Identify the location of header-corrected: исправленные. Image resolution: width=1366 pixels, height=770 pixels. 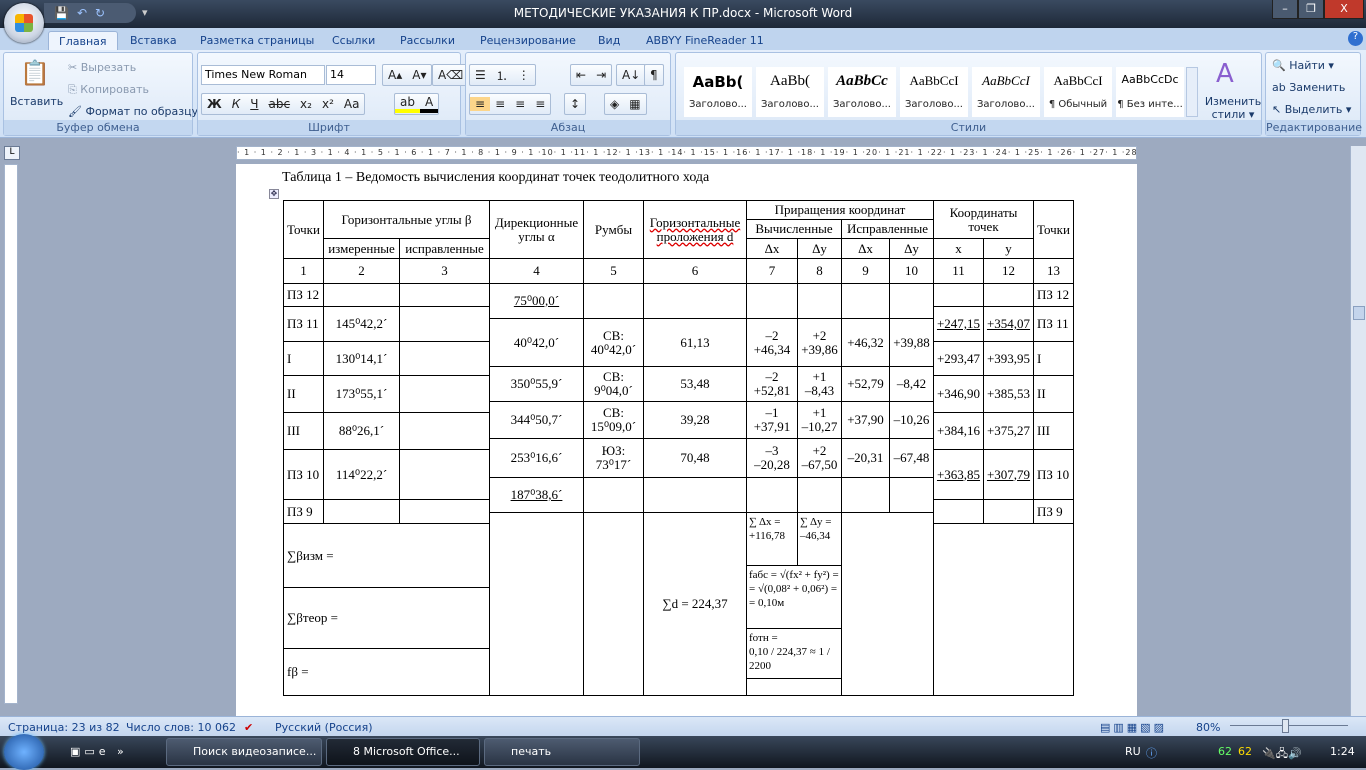
(444, 248).